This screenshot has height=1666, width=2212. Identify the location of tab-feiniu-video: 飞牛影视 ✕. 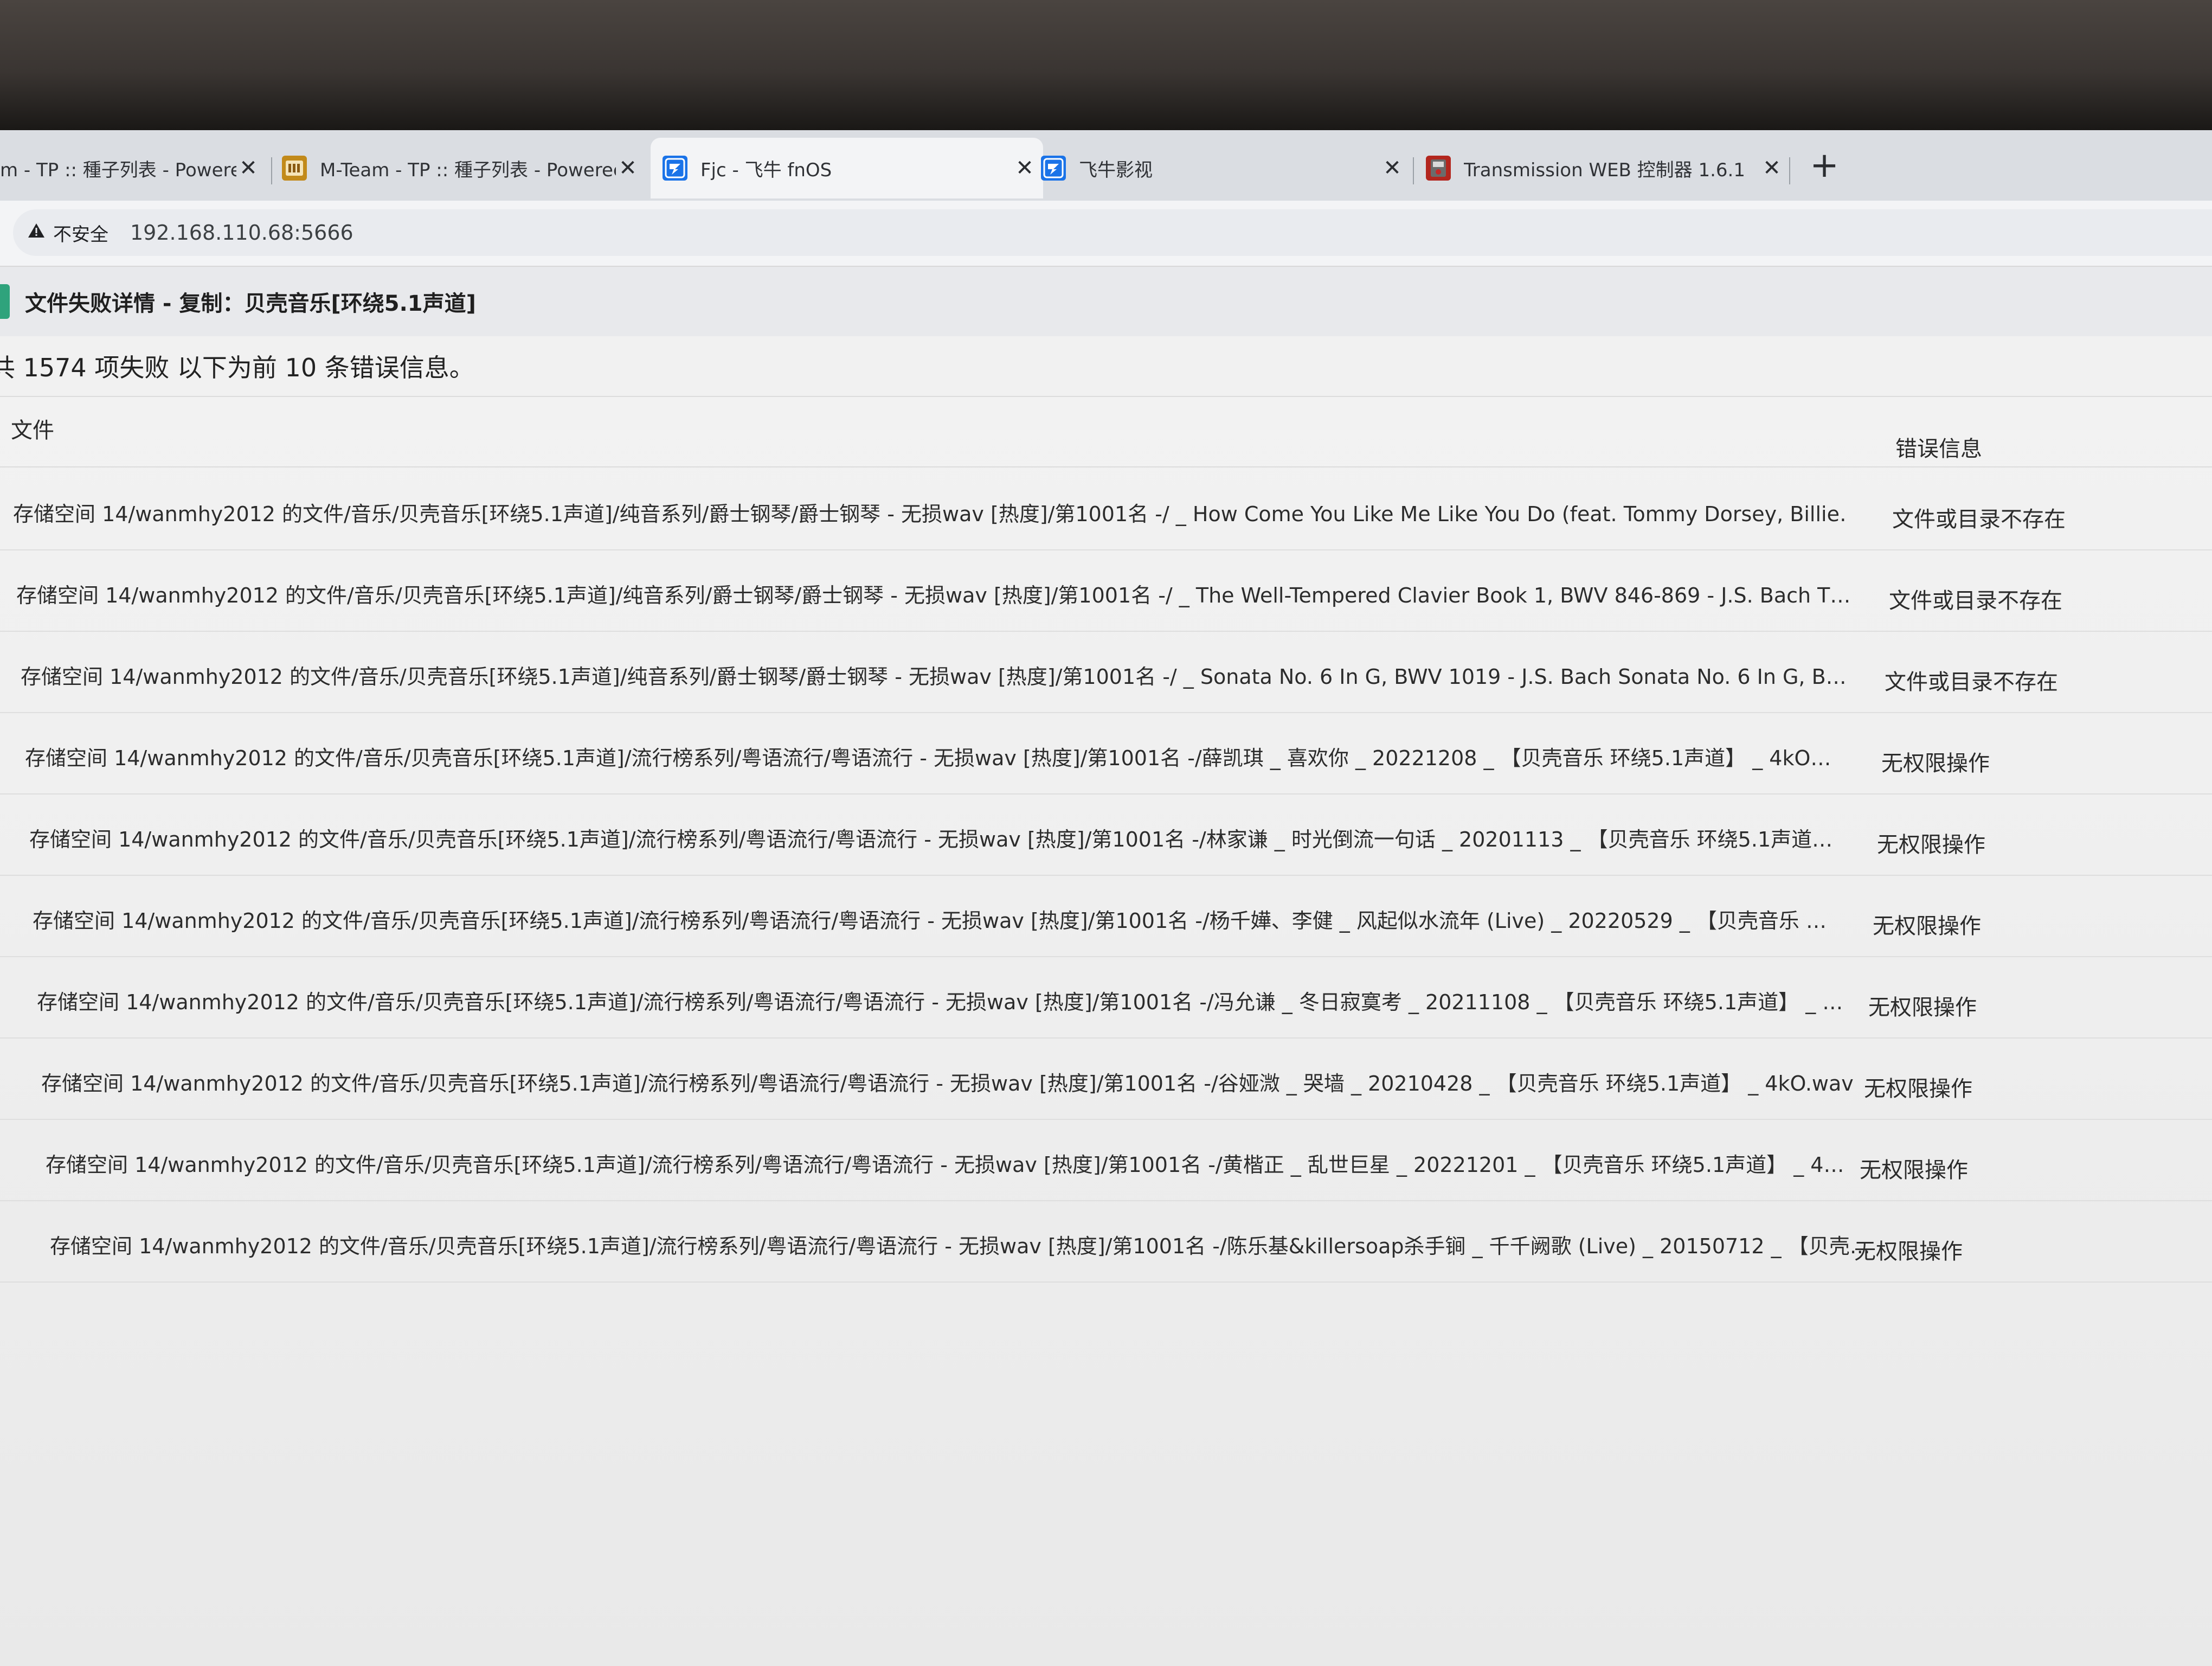
(1222, 168).